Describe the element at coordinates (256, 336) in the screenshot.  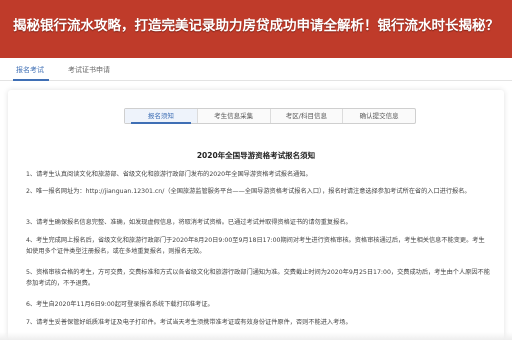
I see `bottom-fade` at that location.